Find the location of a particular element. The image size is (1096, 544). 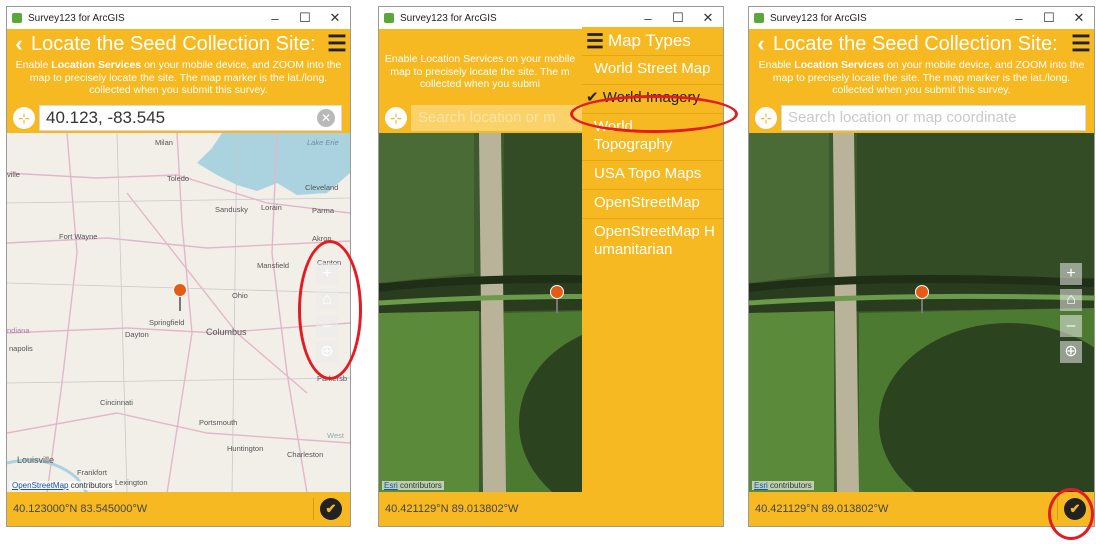

search-input: Search location or m is located at coordinates (496, 118).